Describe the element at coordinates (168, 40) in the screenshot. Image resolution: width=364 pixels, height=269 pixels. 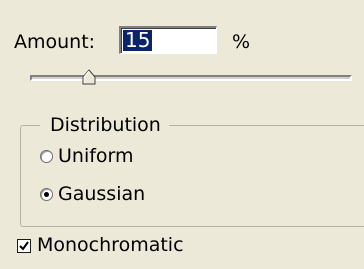
I see `amount-input: 15` at that location.